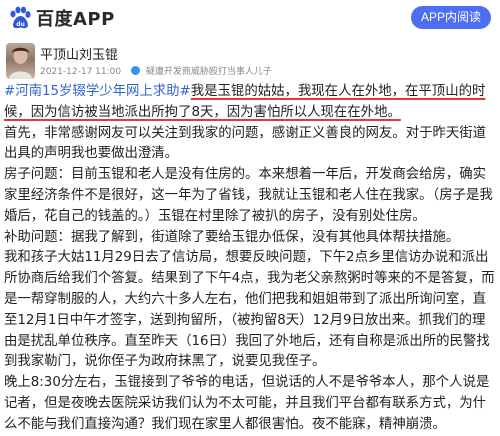  What do you see at coordinates (450, 17) in the screenshot?
I see `open-in-app-button: APP内阅读` at bounding box center [450, 17].